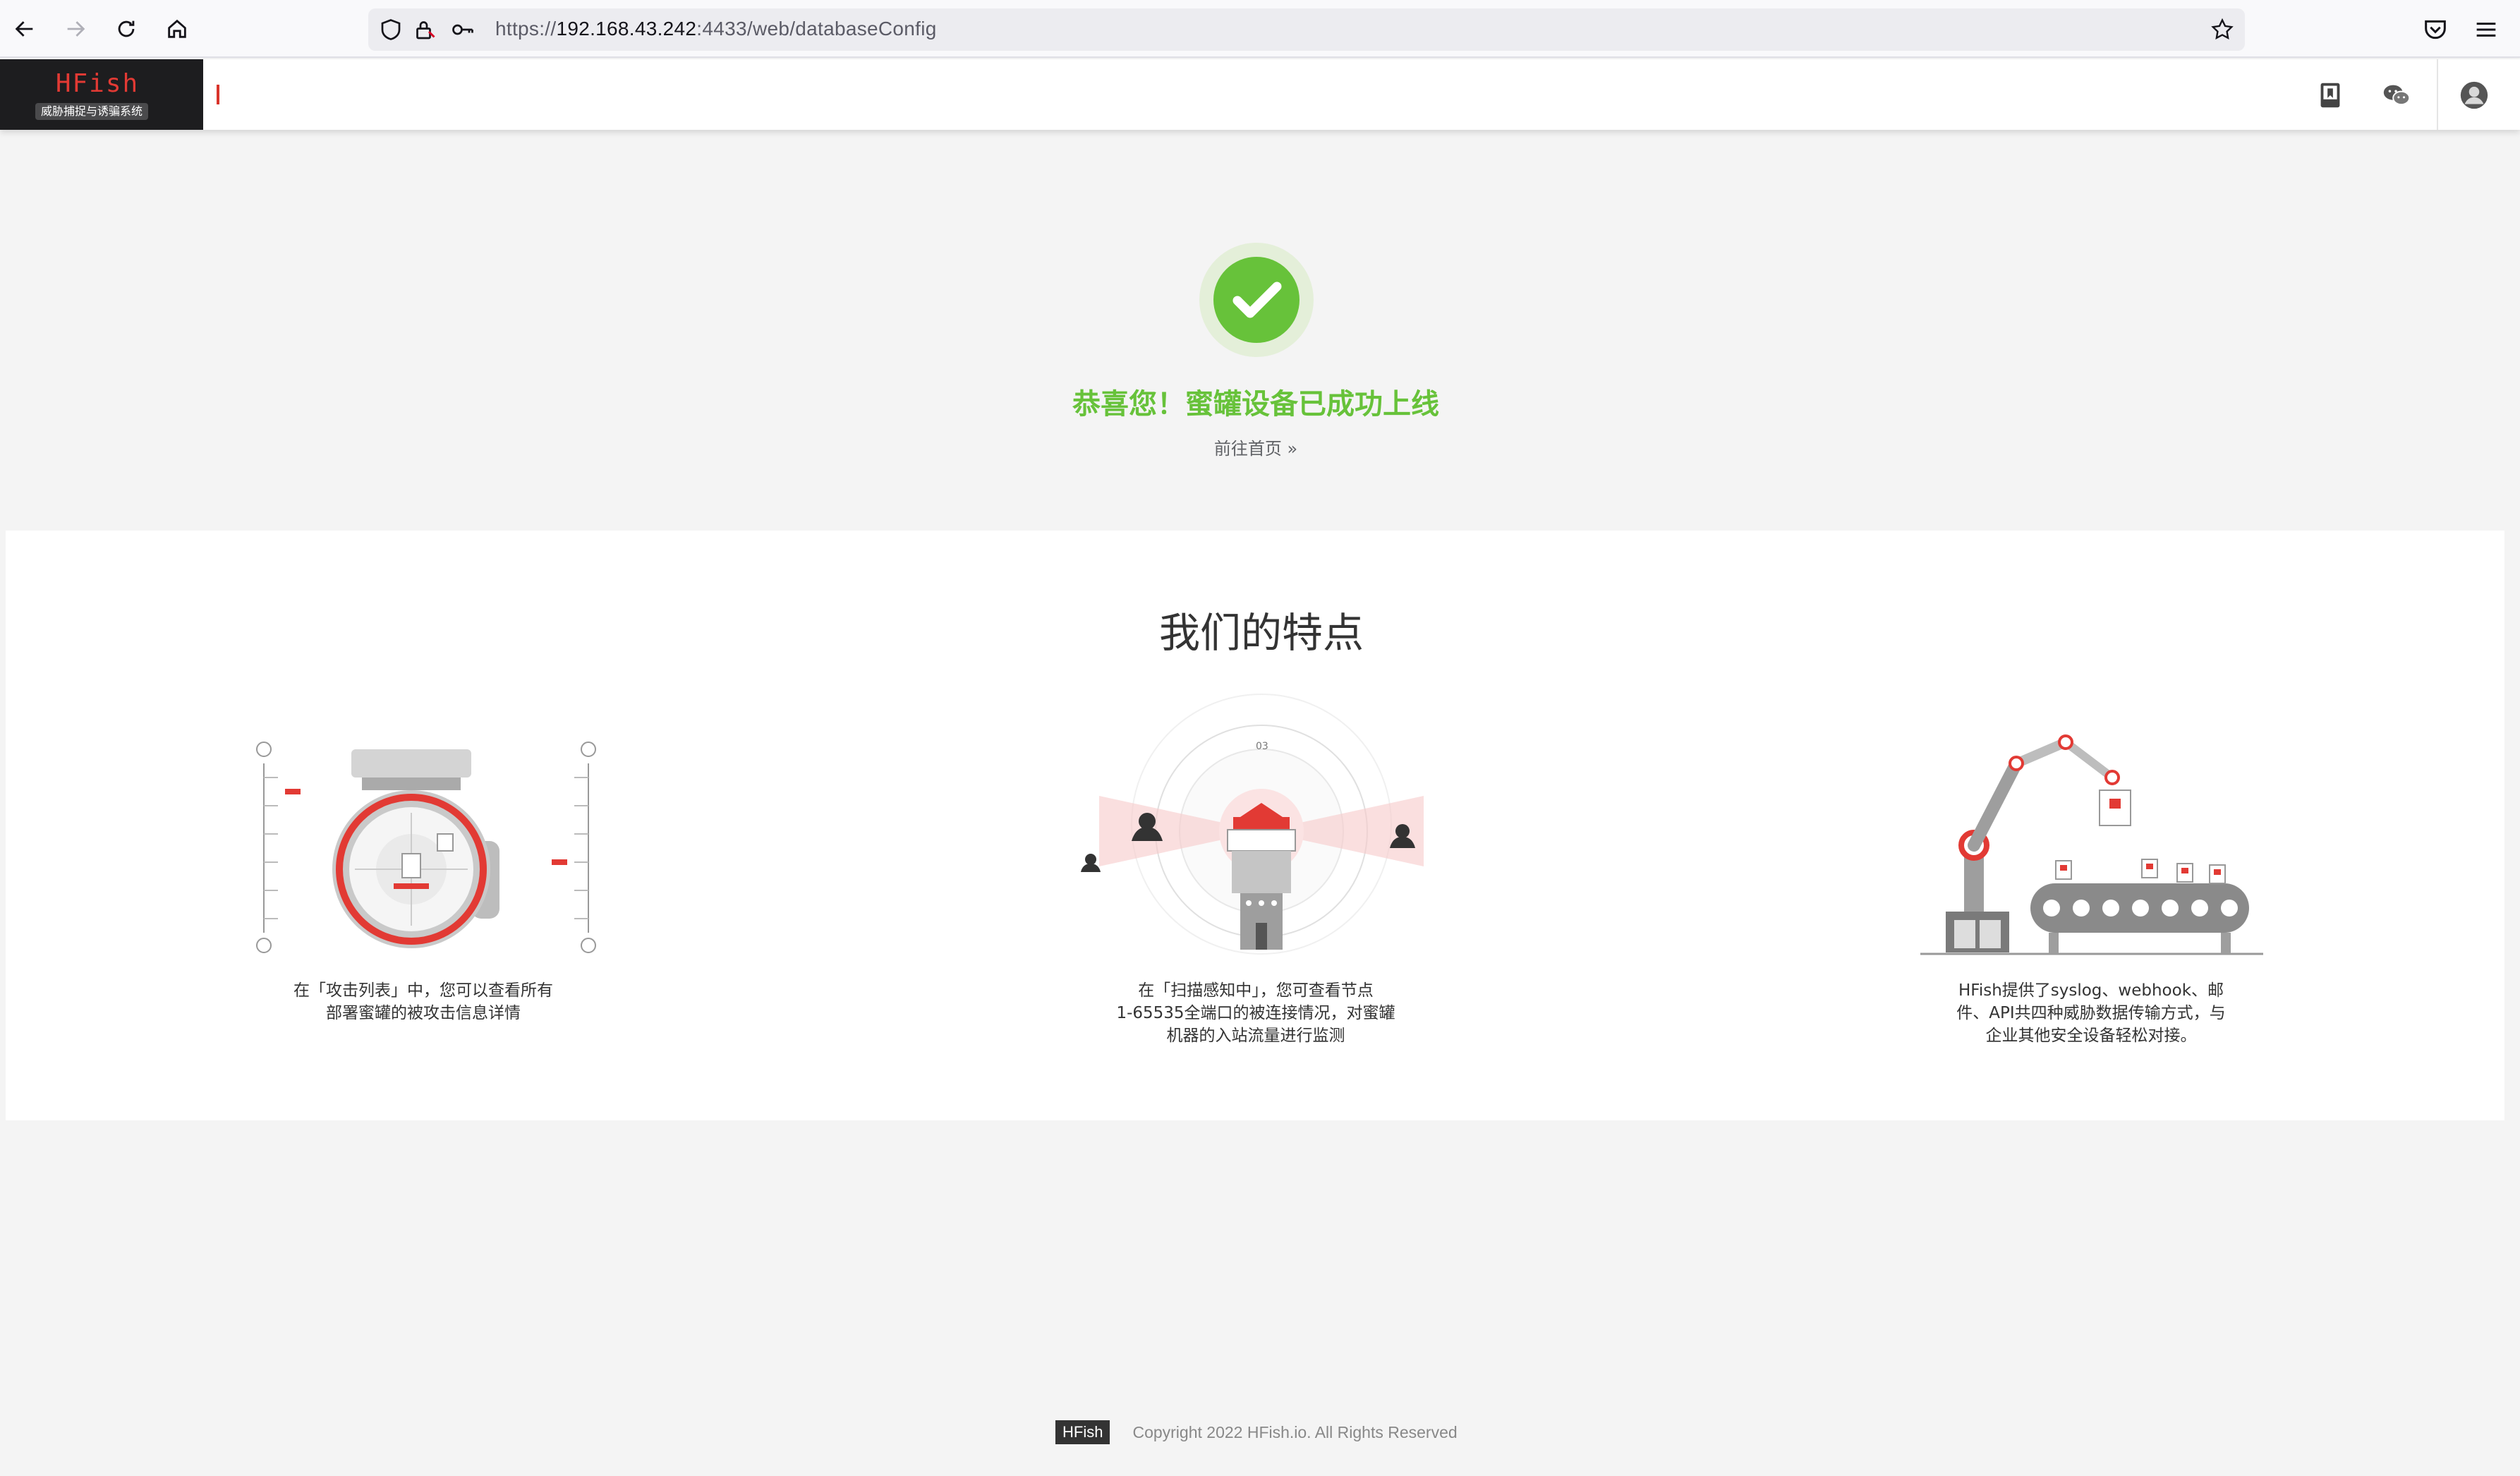  Describe the element at coordinates (426, 847) in the screenshot. I see `attack-list-illustration` at that location.